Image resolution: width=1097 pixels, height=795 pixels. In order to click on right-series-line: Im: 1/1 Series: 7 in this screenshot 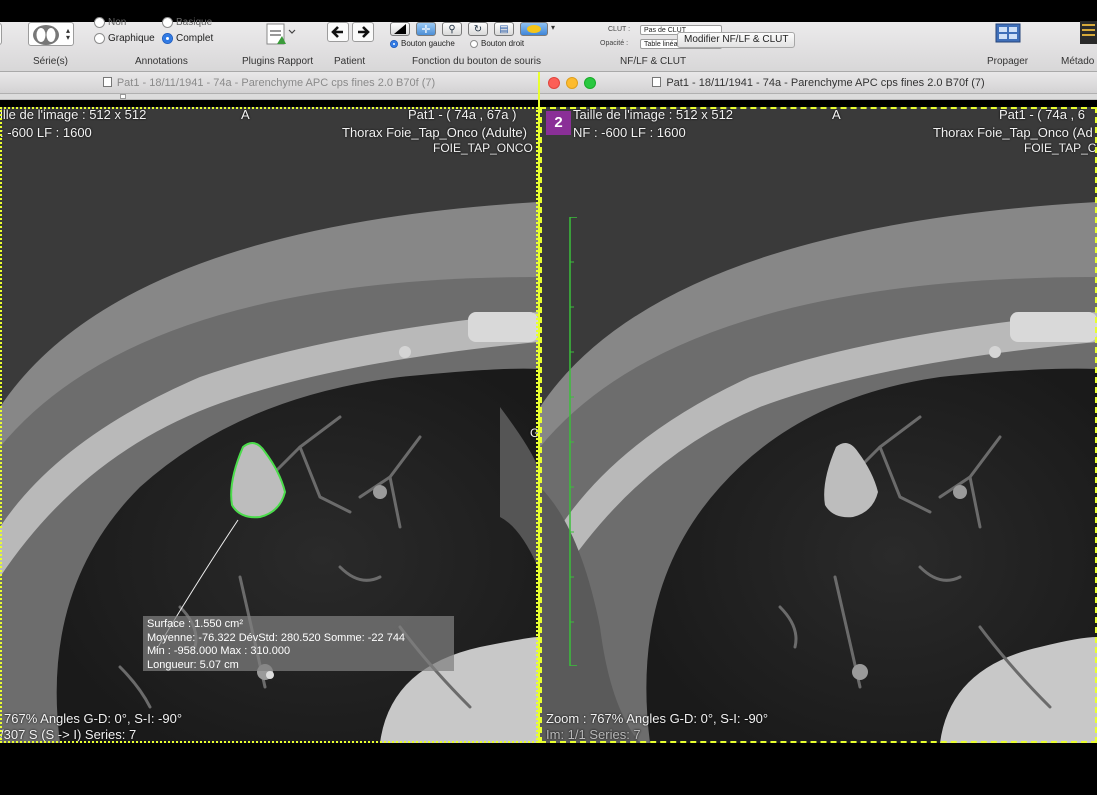, I will do `click(593, 734)`.